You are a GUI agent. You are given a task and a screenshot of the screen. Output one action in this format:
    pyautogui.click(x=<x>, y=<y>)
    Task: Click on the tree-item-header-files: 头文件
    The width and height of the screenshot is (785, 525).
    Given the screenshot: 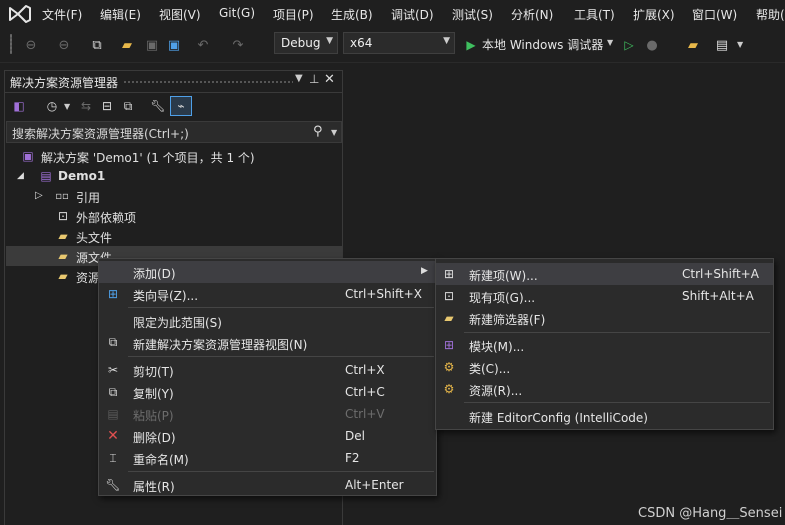 What is the action you would take?
    pyautogui.click(x=94, y=237)
    